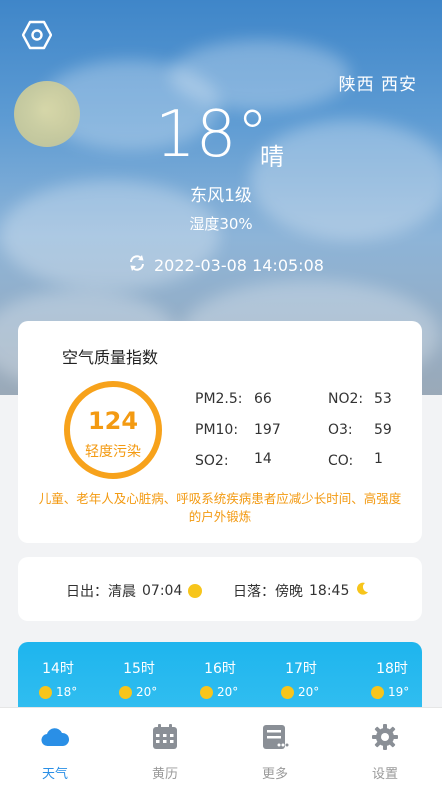  Describe the element at coordinates (220, 507) in the screenshot. I see `health-advice: 儿童、老年人及心脏病、呼吸系统疾病患者应减少长时间、高强度的户外锻炼` at that location.